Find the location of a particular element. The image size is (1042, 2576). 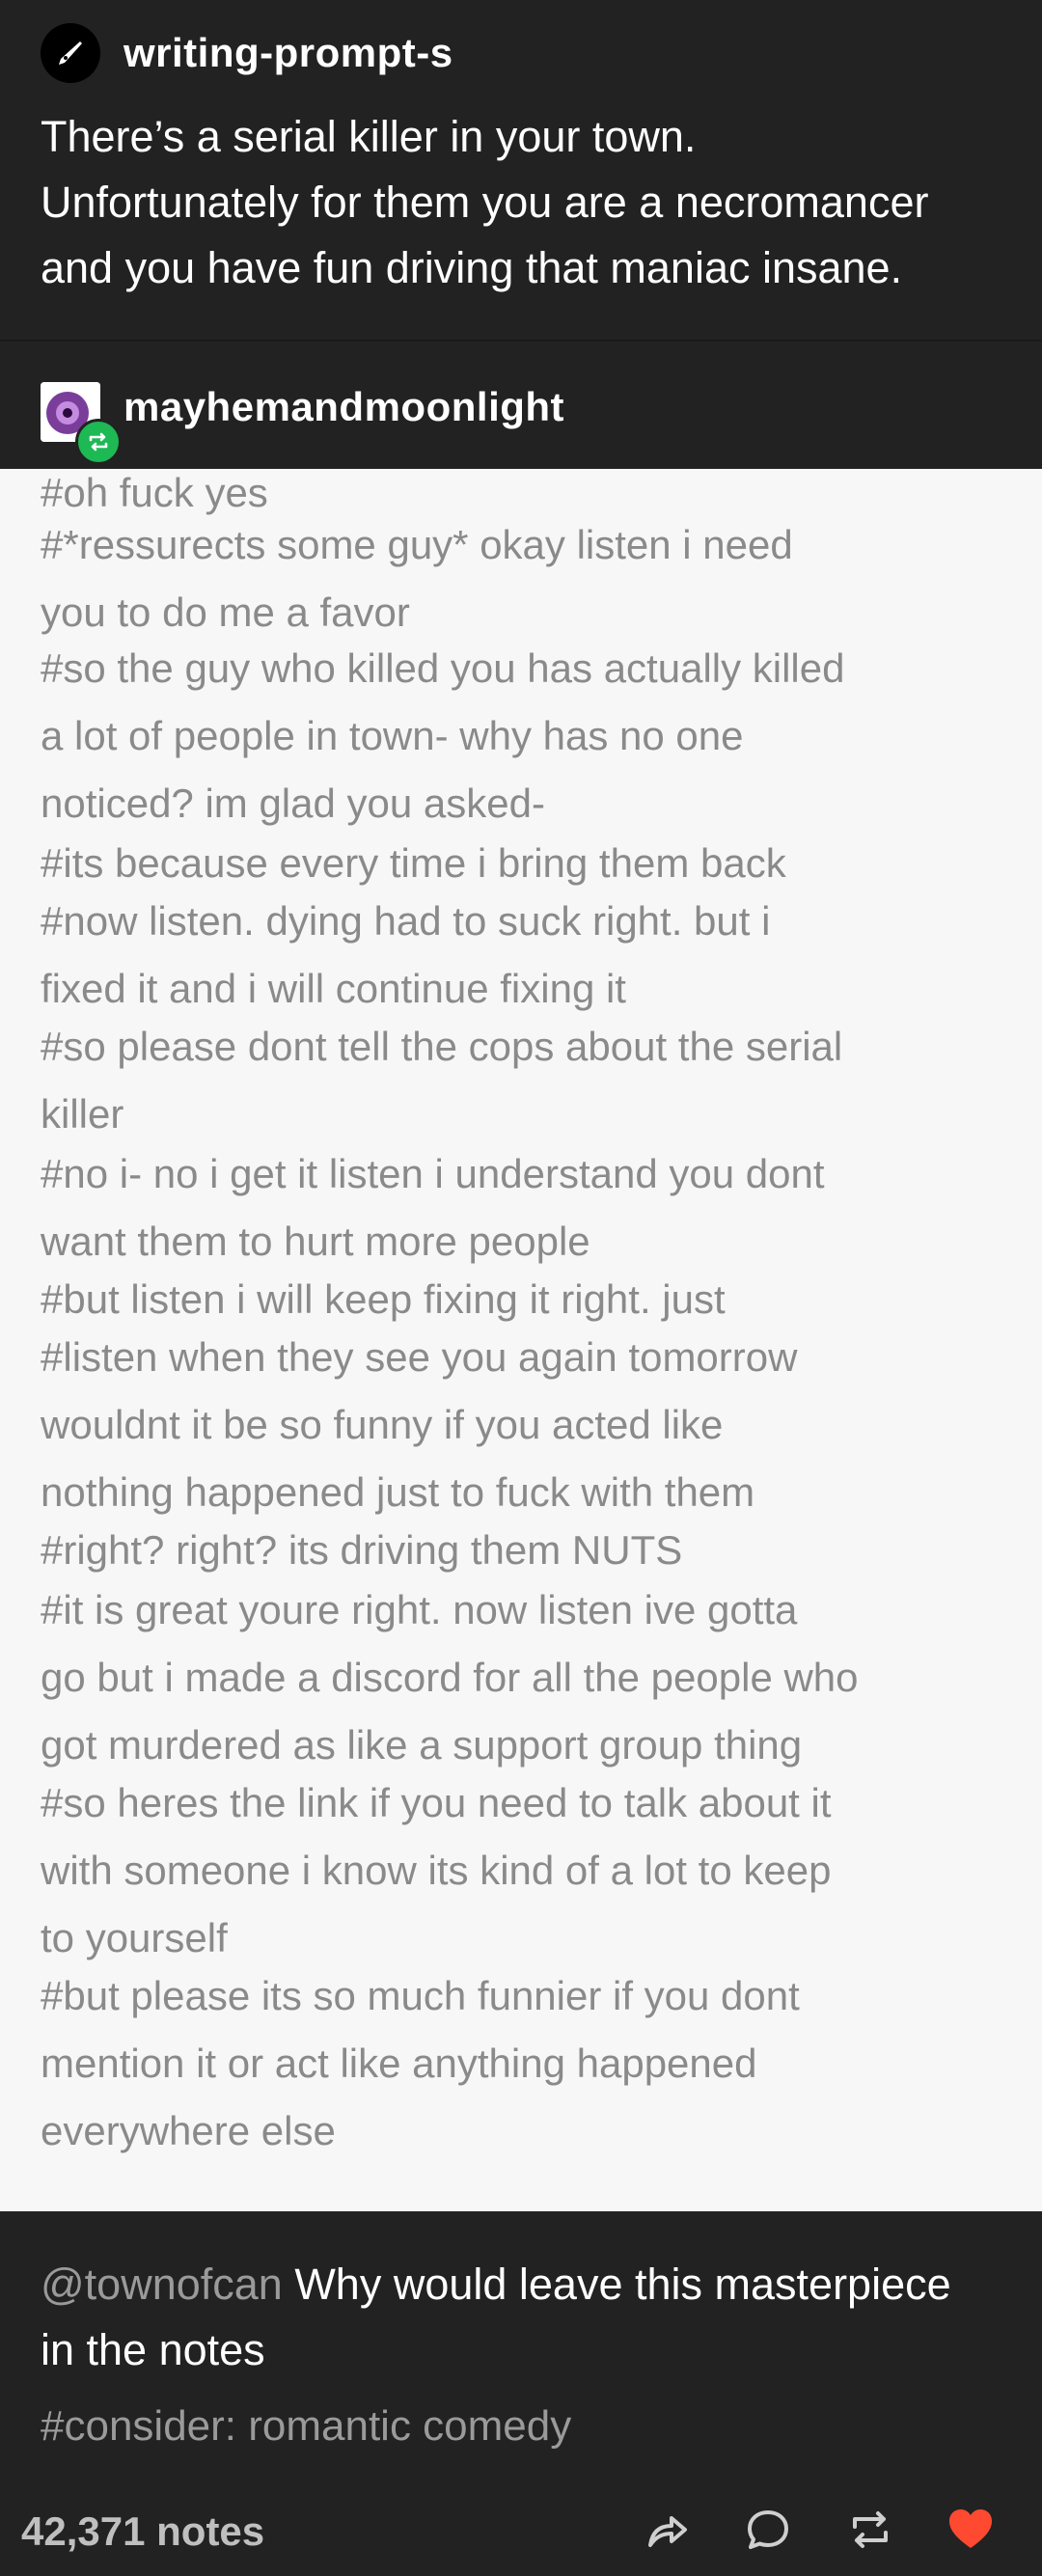

like-heart-icon is located at coordinates (971, 2530).